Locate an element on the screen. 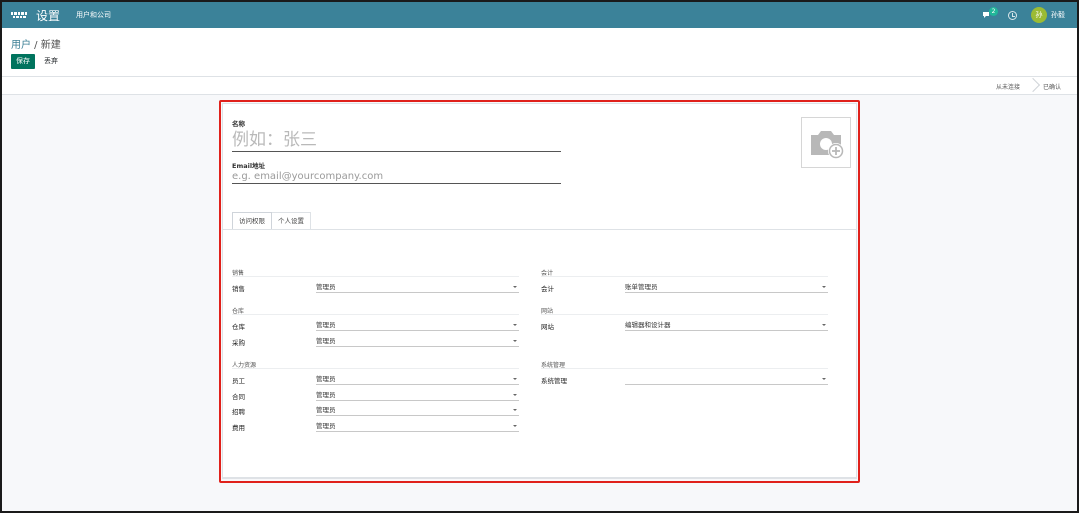 Image resolution: width=1079 pixels, height=513 pixels. row-label-expenses: 费用 is located at coordinates (238, 428).